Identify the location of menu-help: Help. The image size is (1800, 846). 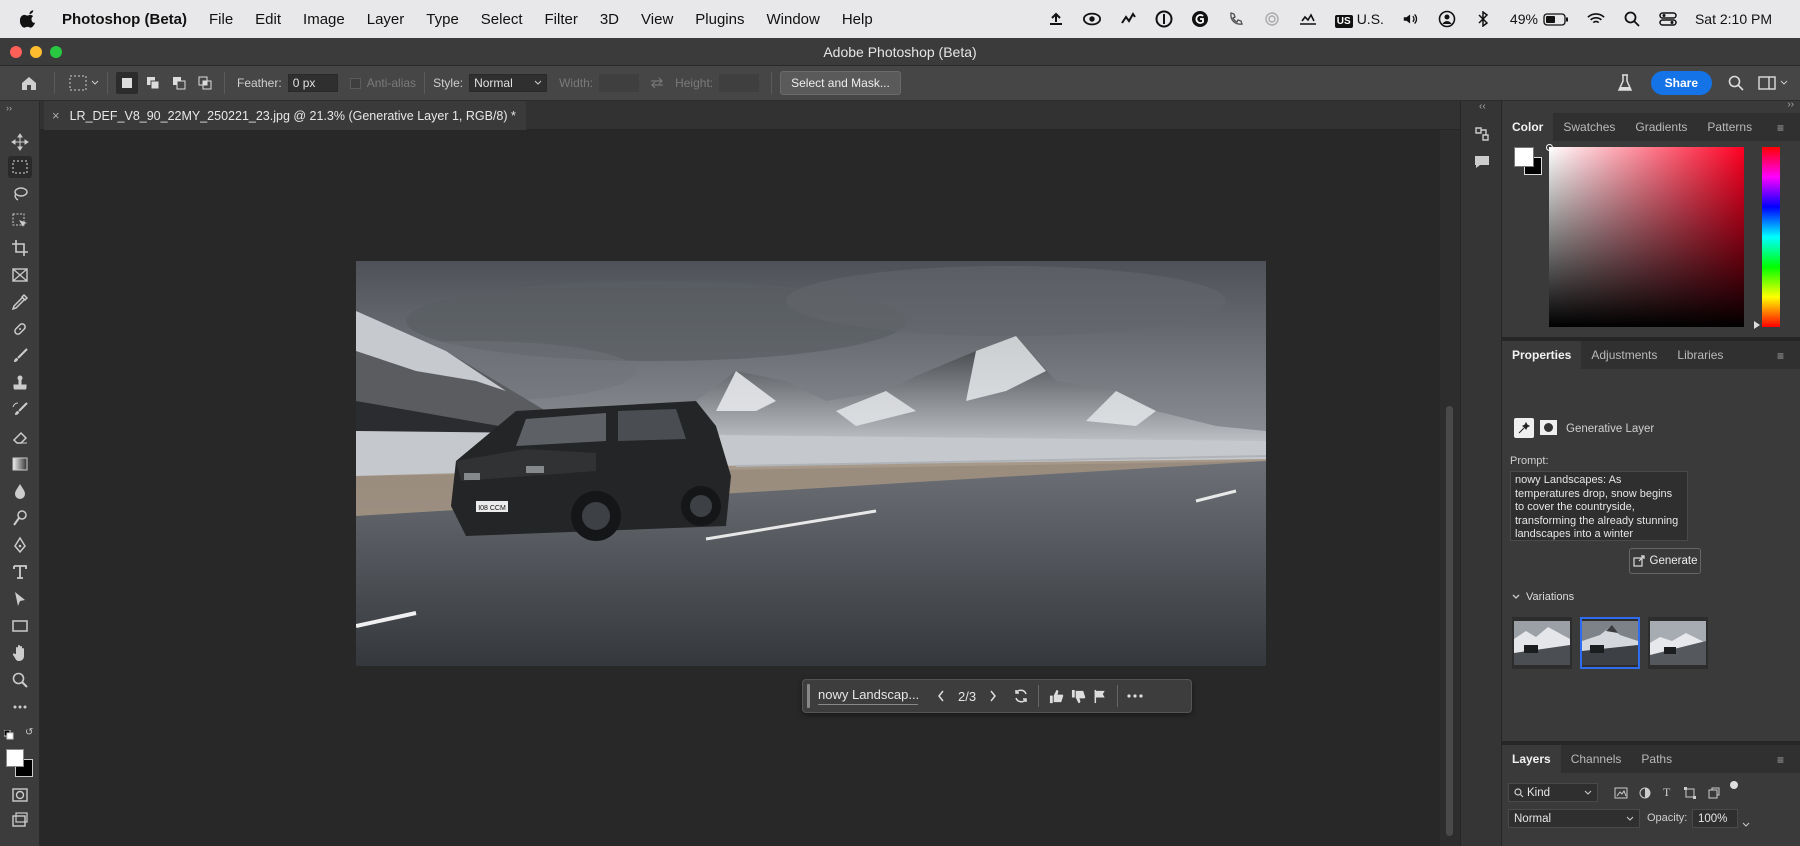
(857, 19).